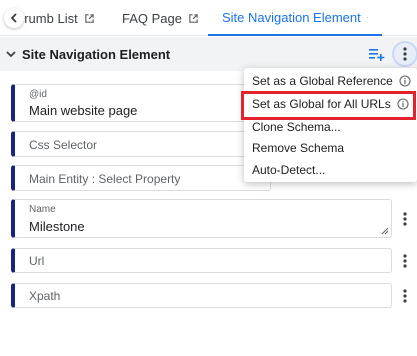 This screenshot has width=417, height=356. What do you see at coordinates (57, 226) in the screenshot?
I see `name-value: Milestone` at bounding box center [57, 226].